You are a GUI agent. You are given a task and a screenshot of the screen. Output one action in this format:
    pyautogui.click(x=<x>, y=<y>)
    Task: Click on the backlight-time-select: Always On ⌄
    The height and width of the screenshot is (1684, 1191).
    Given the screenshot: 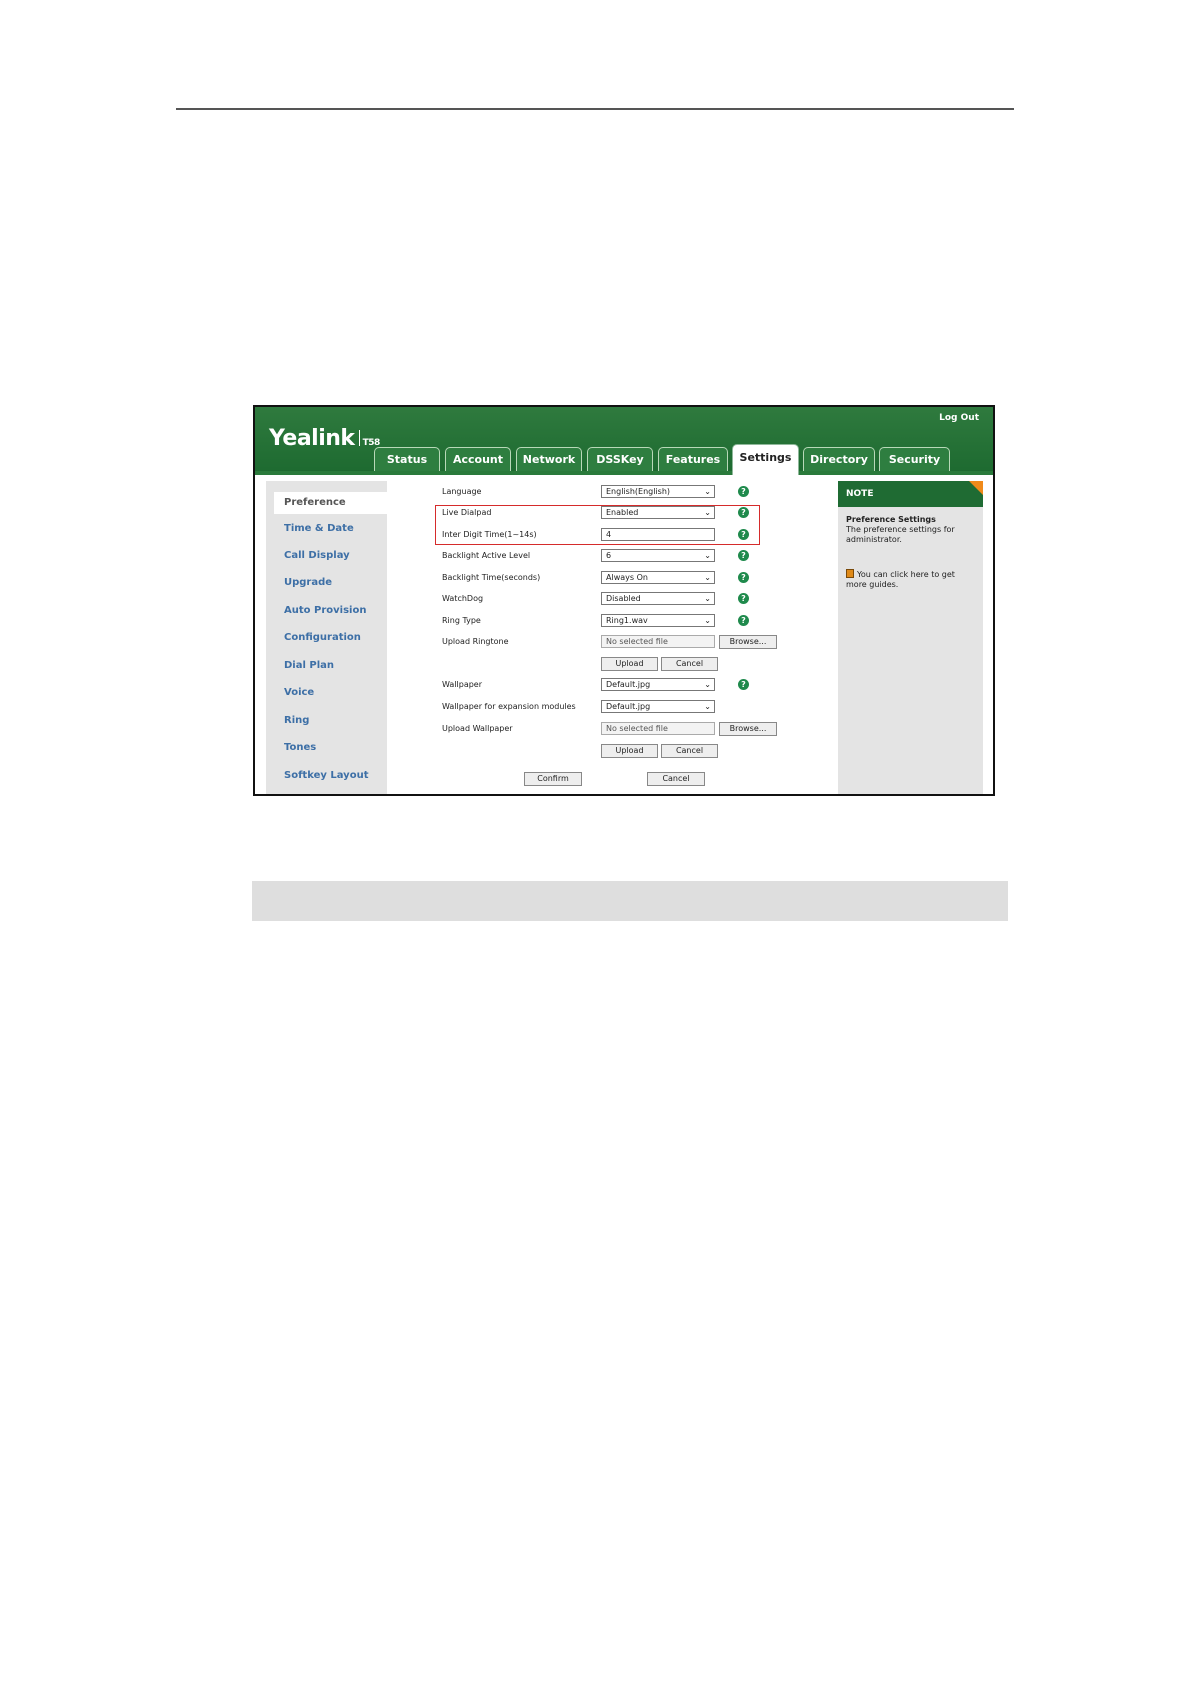 What is the action you would take?
    pyautogui.click(x=658, y=577)
    